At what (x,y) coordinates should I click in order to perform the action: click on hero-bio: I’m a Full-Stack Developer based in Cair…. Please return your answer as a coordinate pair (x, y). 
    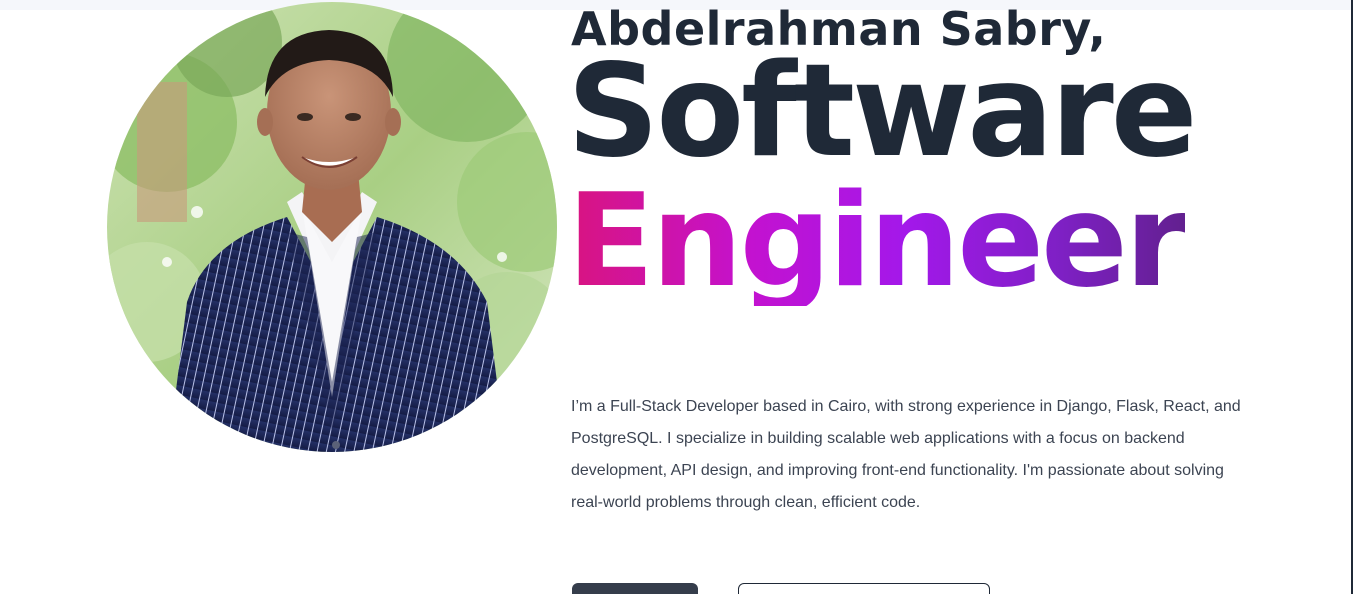
    Looking at the image, I should click on (906, 454).